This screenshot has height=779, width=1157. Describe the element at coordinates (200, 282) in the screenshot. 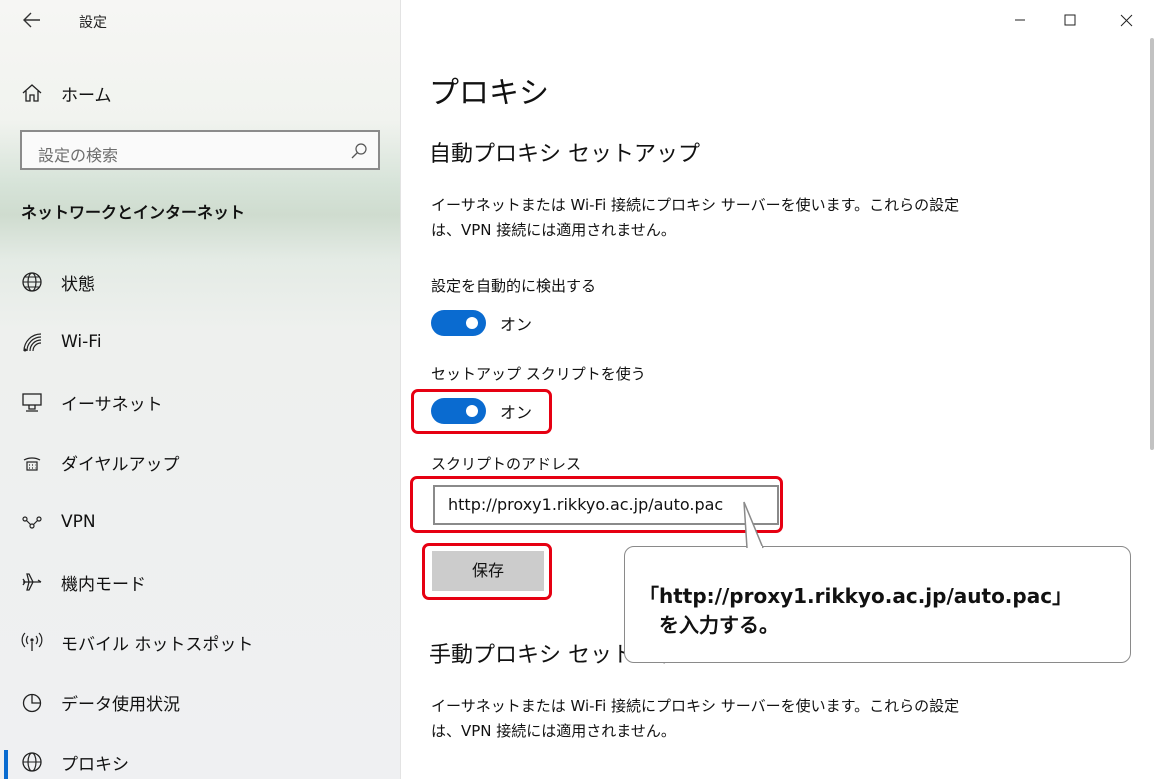

I see `sidebar-item-status: 状態` at that location.